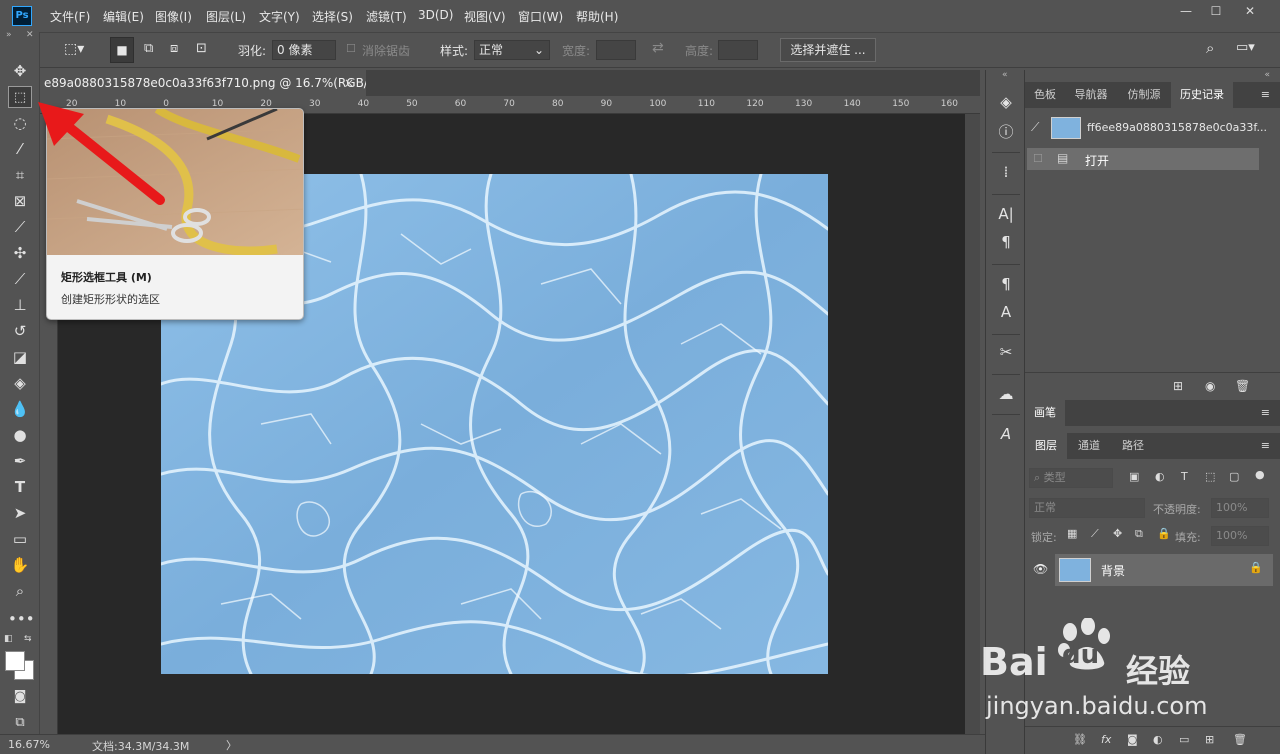 The width and height of the screenshot is (1280, 754). Describe the element at coordinates (20, 123) in the screenshot. I see `lasso-tool-icon: ◌` at that location.